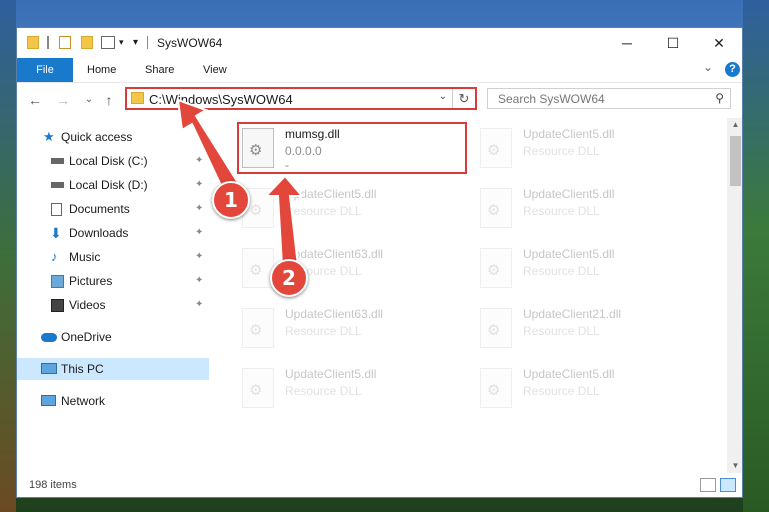 Image resolution: width=769 pixels, height=512 pixels. What do you see at coordinates (289, 278) in the screenshot?
I see `step-badge-2: 2` at bounding box center [289, 278].